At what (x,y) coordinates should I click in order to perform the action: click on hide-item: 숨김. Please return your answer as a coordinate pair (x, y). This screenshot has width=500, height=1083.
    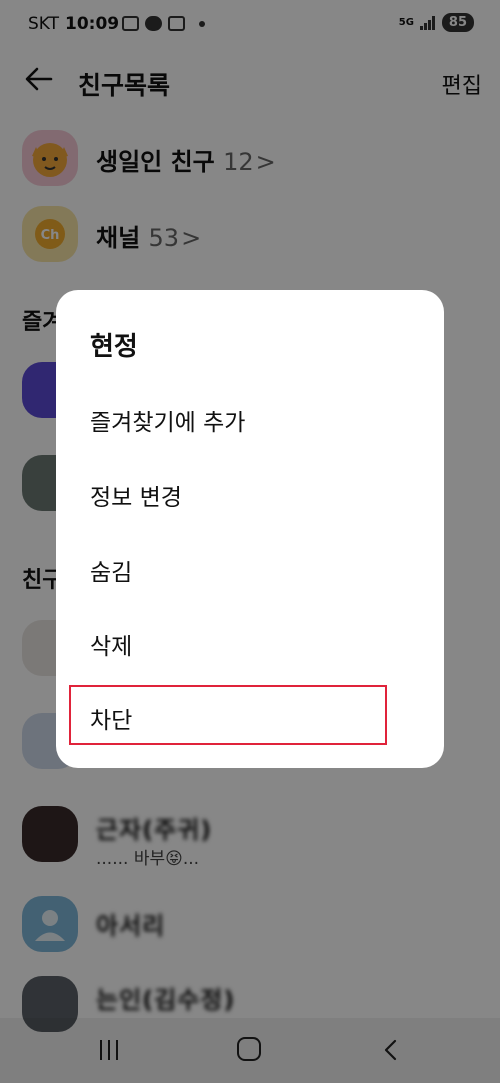
    Looking at the image, I should click on (111, 570).